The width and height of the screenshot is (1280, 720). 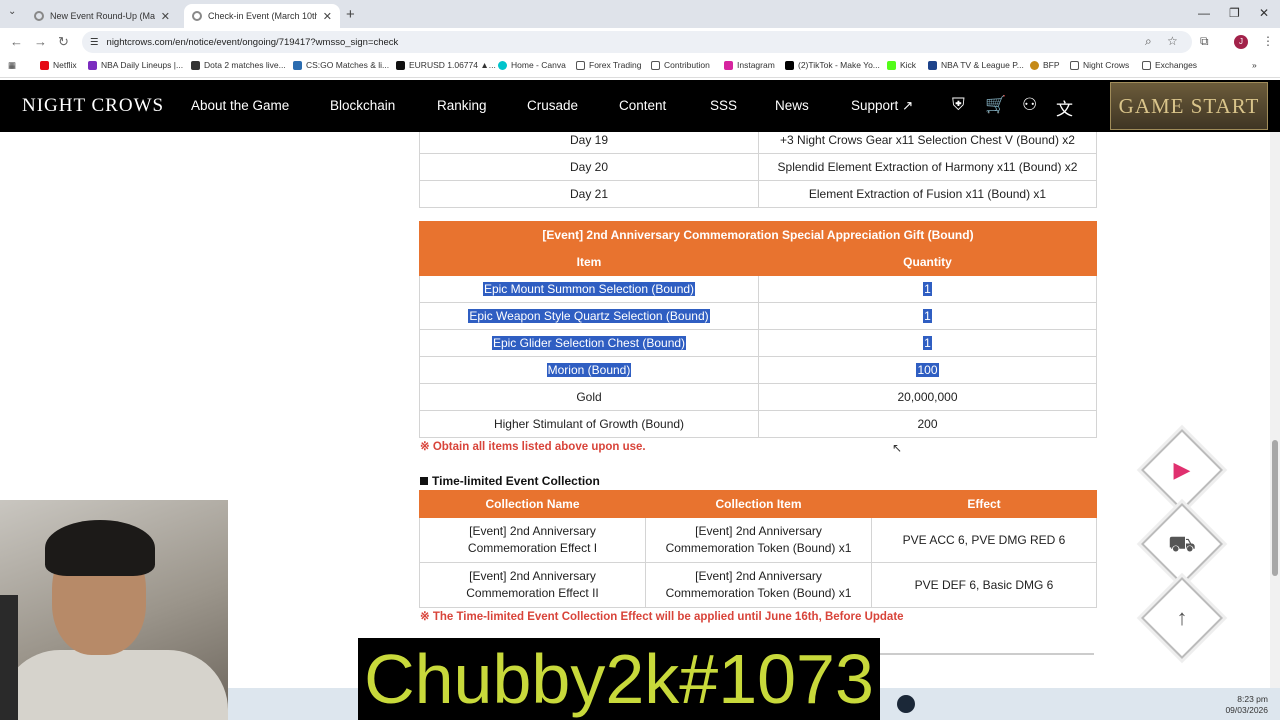 What do you see at coordinates (462, 105) in the screenshot?
I see `nav-ranking: Ranking` at bounding box center [462, 105].